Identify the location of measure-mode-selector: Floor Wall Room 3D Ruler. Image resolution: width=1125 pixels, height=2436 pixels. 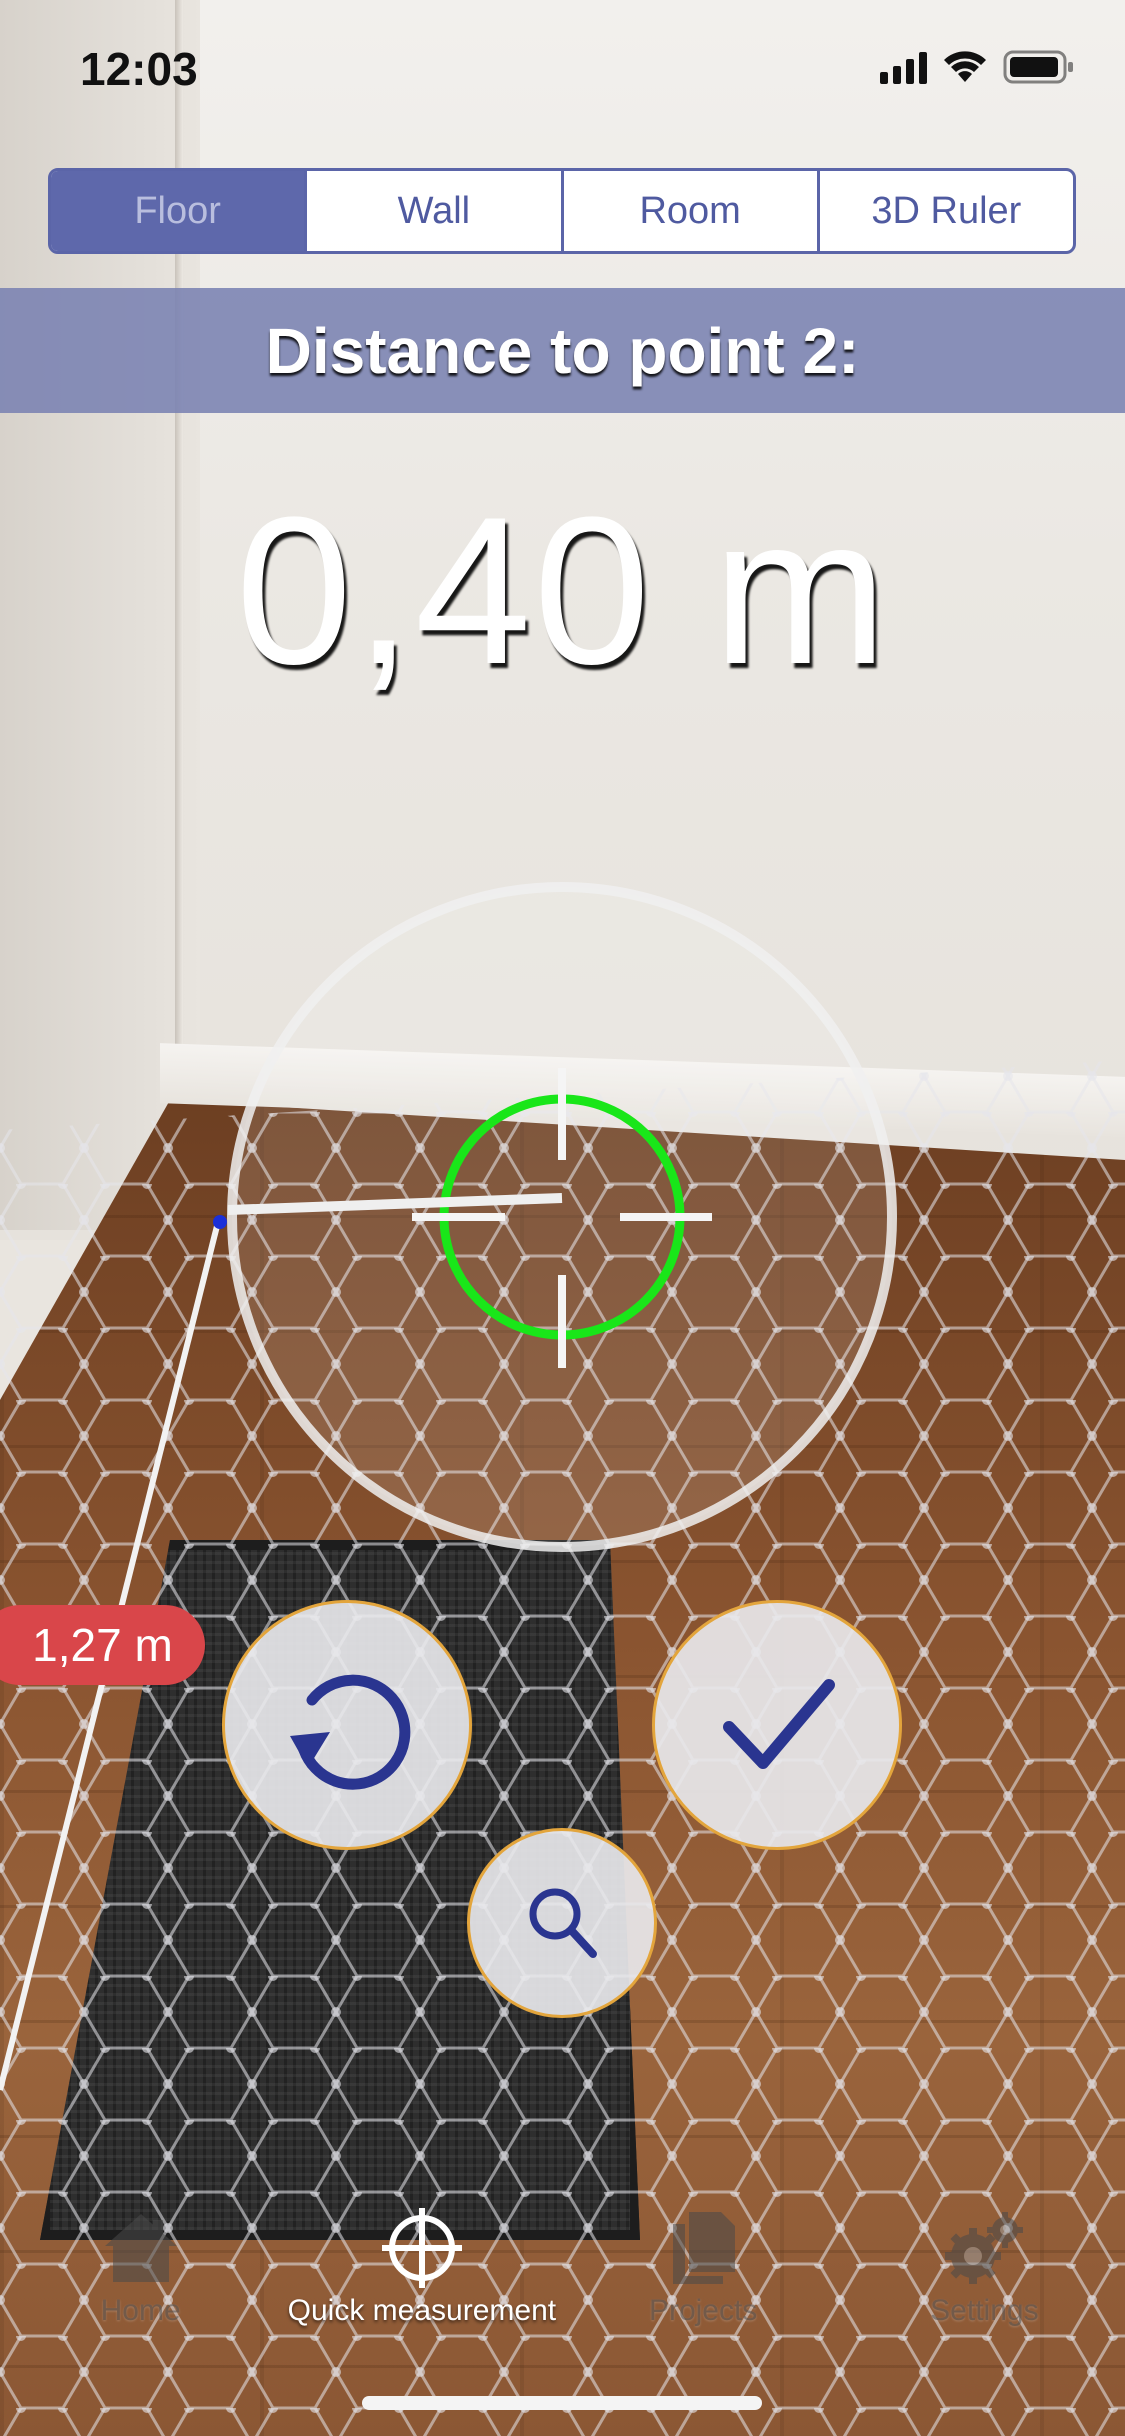
(562, 211).